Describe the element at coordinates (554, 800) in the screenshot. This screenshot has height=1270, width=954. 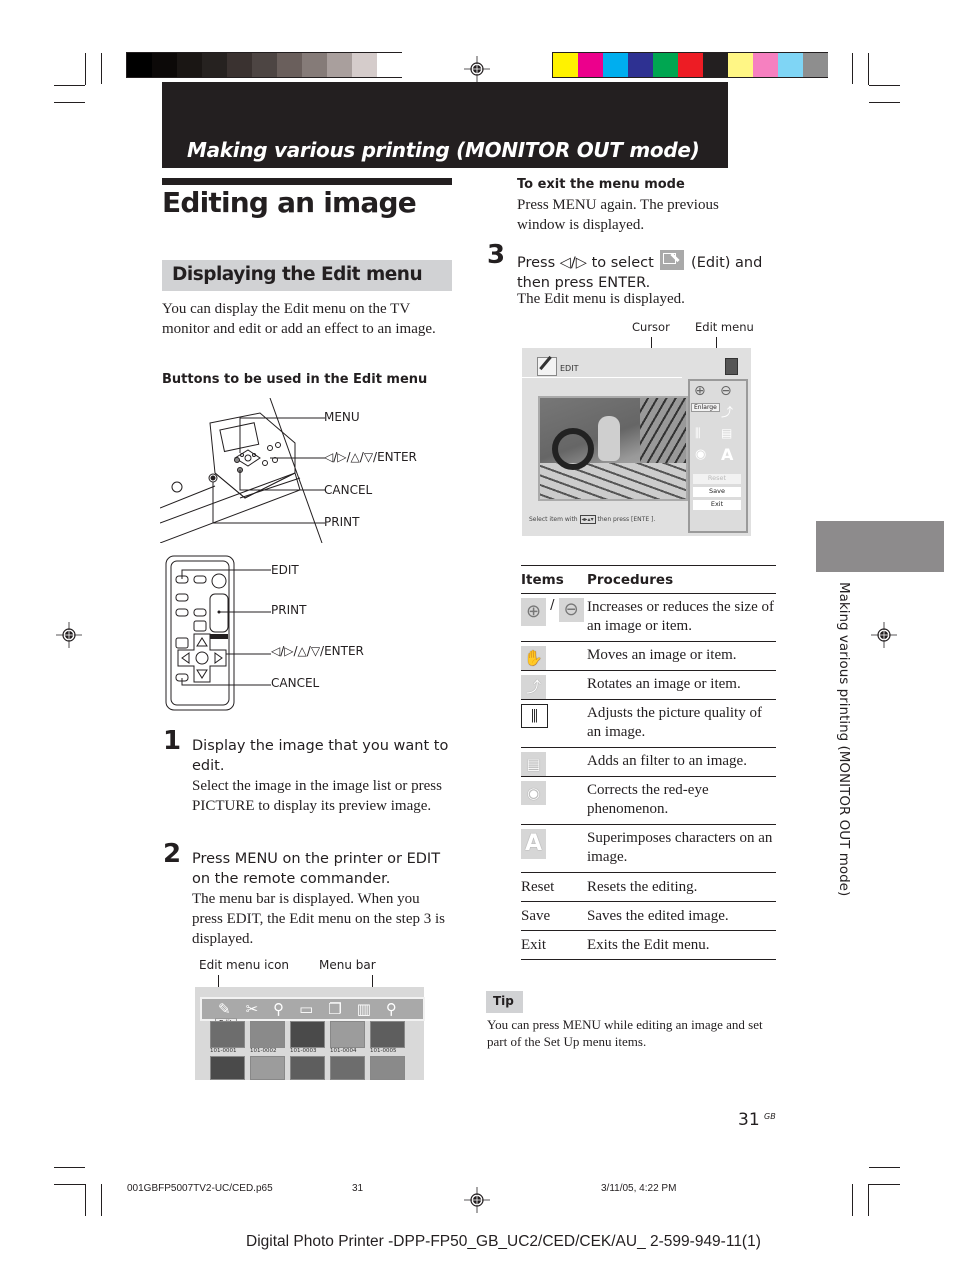
I see `cell-item: ◉` at that location.